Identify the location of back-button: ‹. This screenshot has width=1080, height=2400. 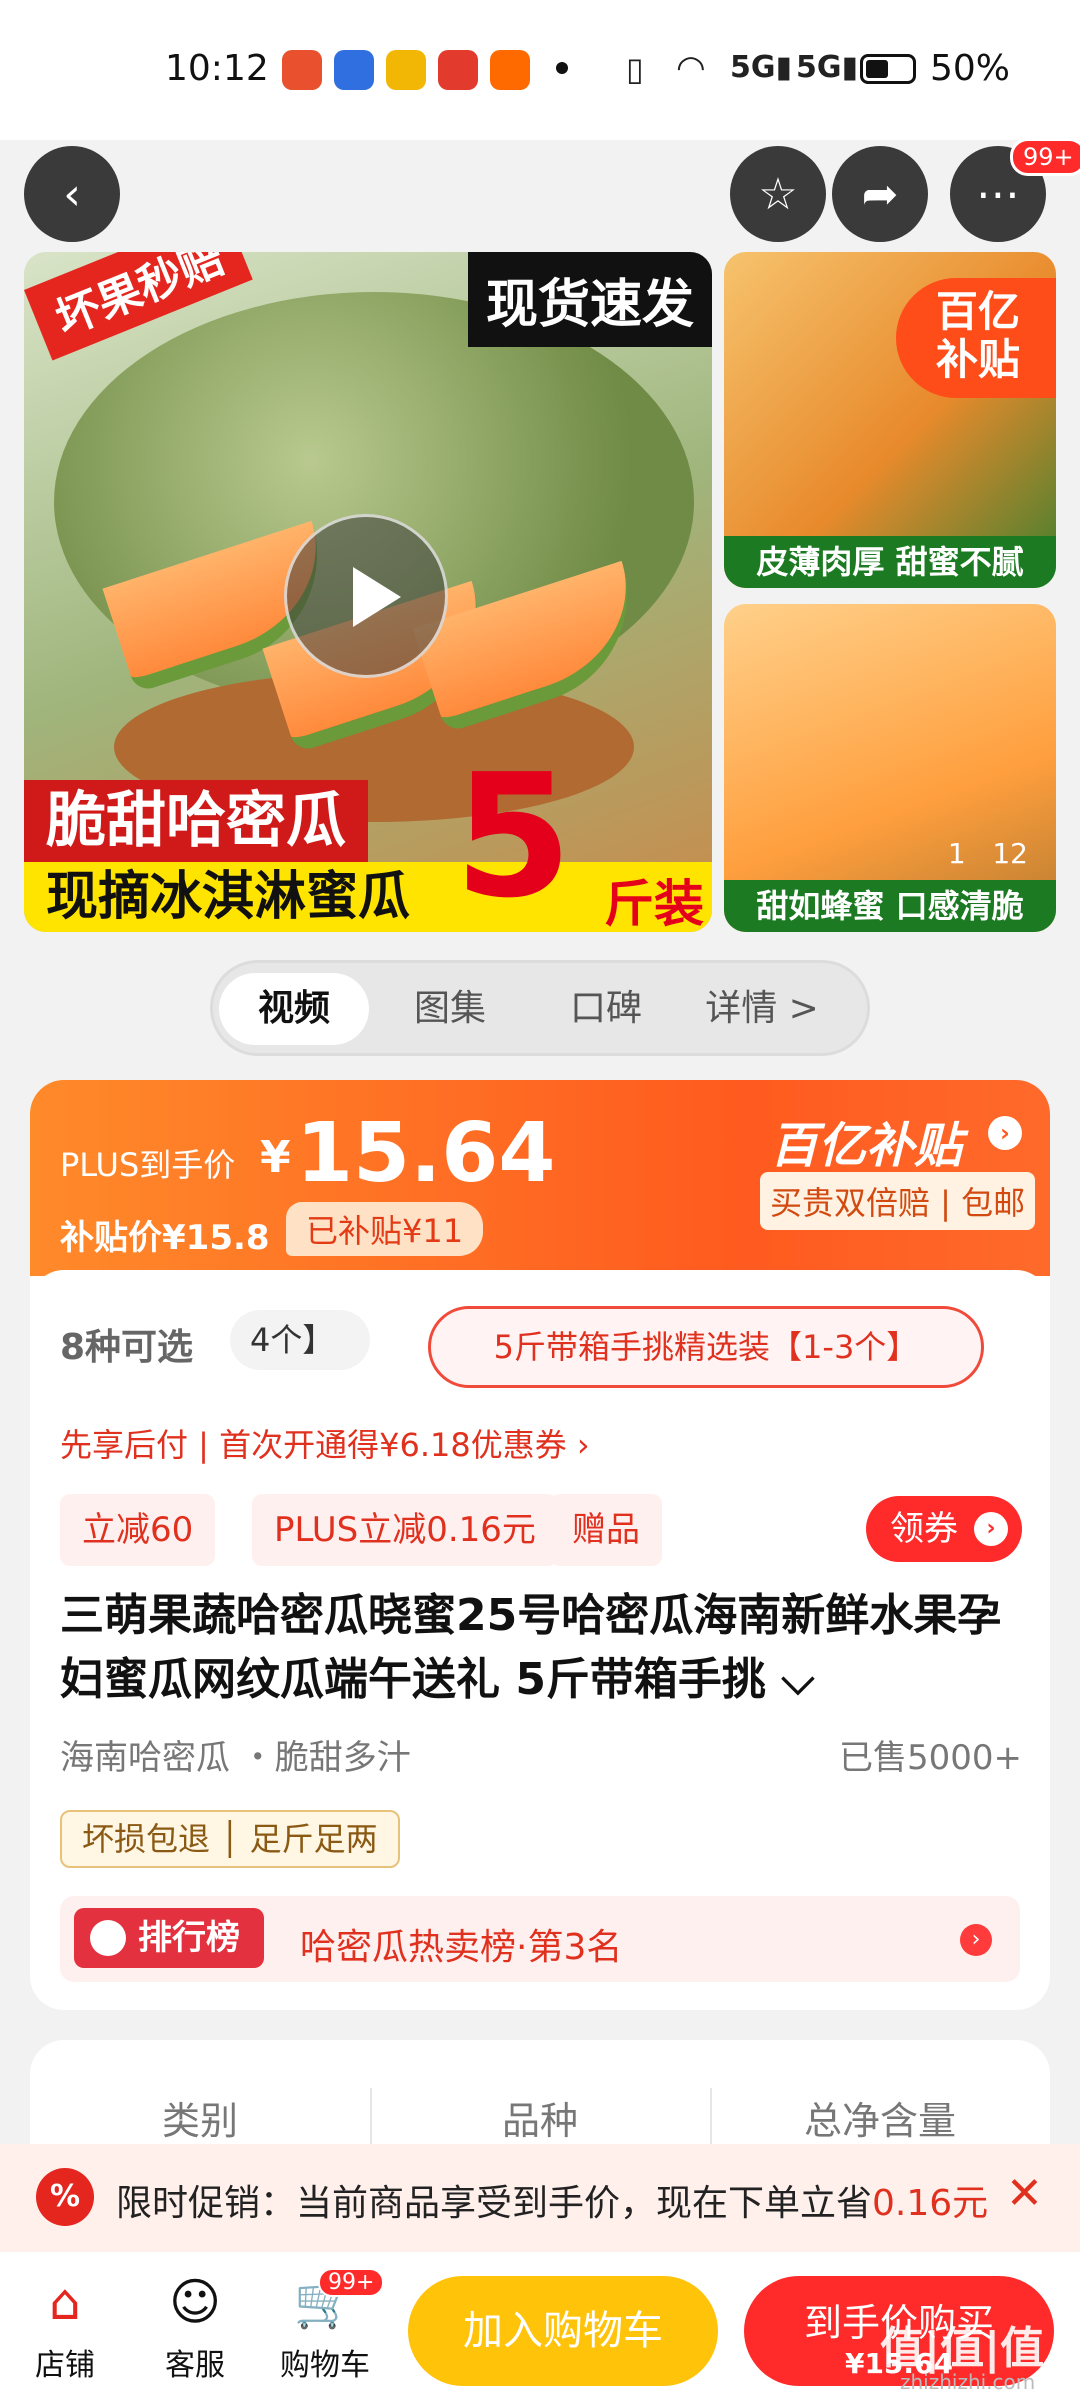
(72, 194).